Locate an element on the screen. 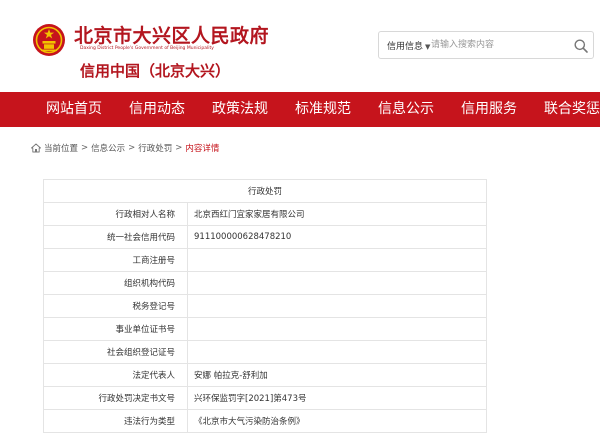  row-value: 兴环保监罚字[2021]第473号 is located at coordinates (337, 398).